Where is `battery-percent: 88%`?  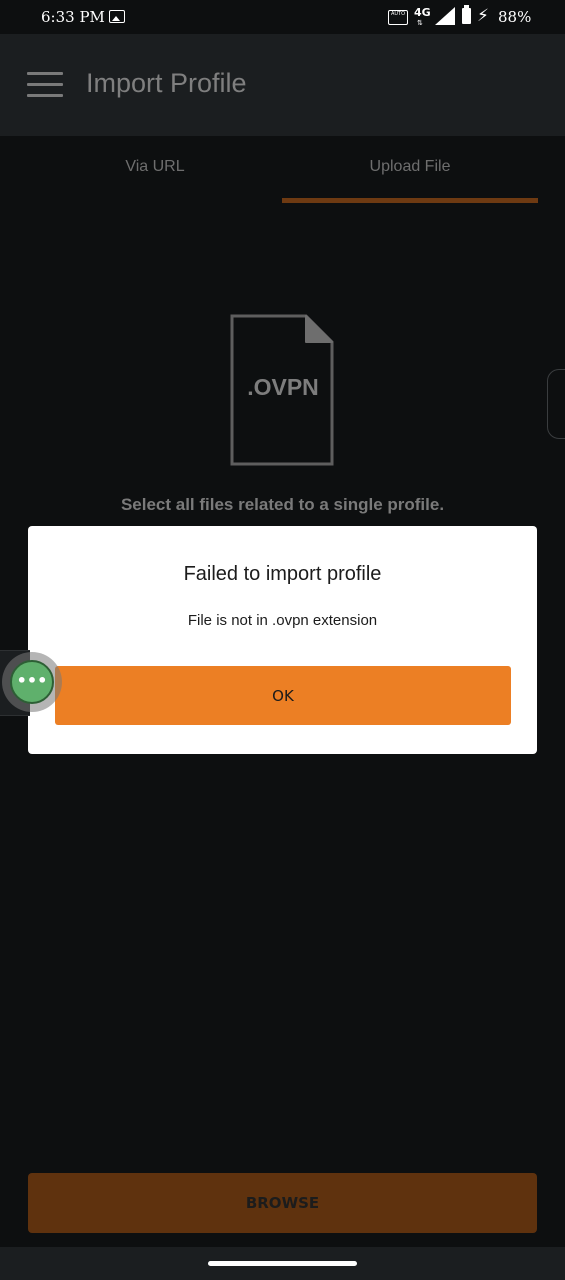
battery-percent: 88% is located at coordinates (515, 17).